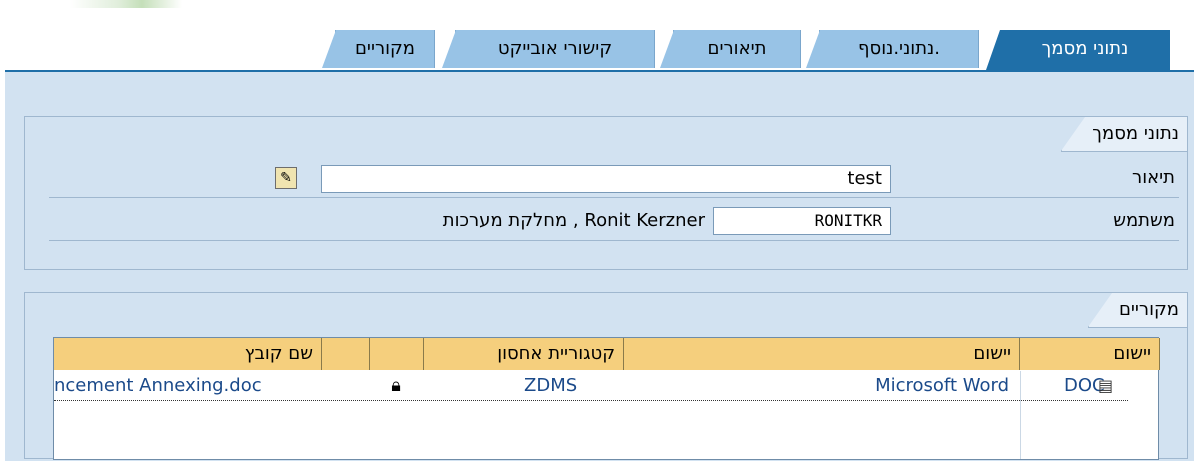  I want to click on group-title: מקוריים, so click(1137, 310).